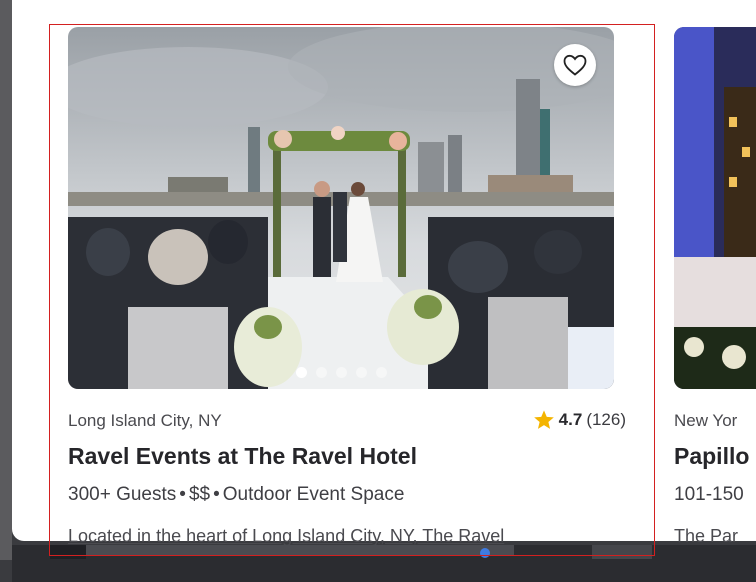  I want to click on venue-location-2: New Yor, so click(706, 420).